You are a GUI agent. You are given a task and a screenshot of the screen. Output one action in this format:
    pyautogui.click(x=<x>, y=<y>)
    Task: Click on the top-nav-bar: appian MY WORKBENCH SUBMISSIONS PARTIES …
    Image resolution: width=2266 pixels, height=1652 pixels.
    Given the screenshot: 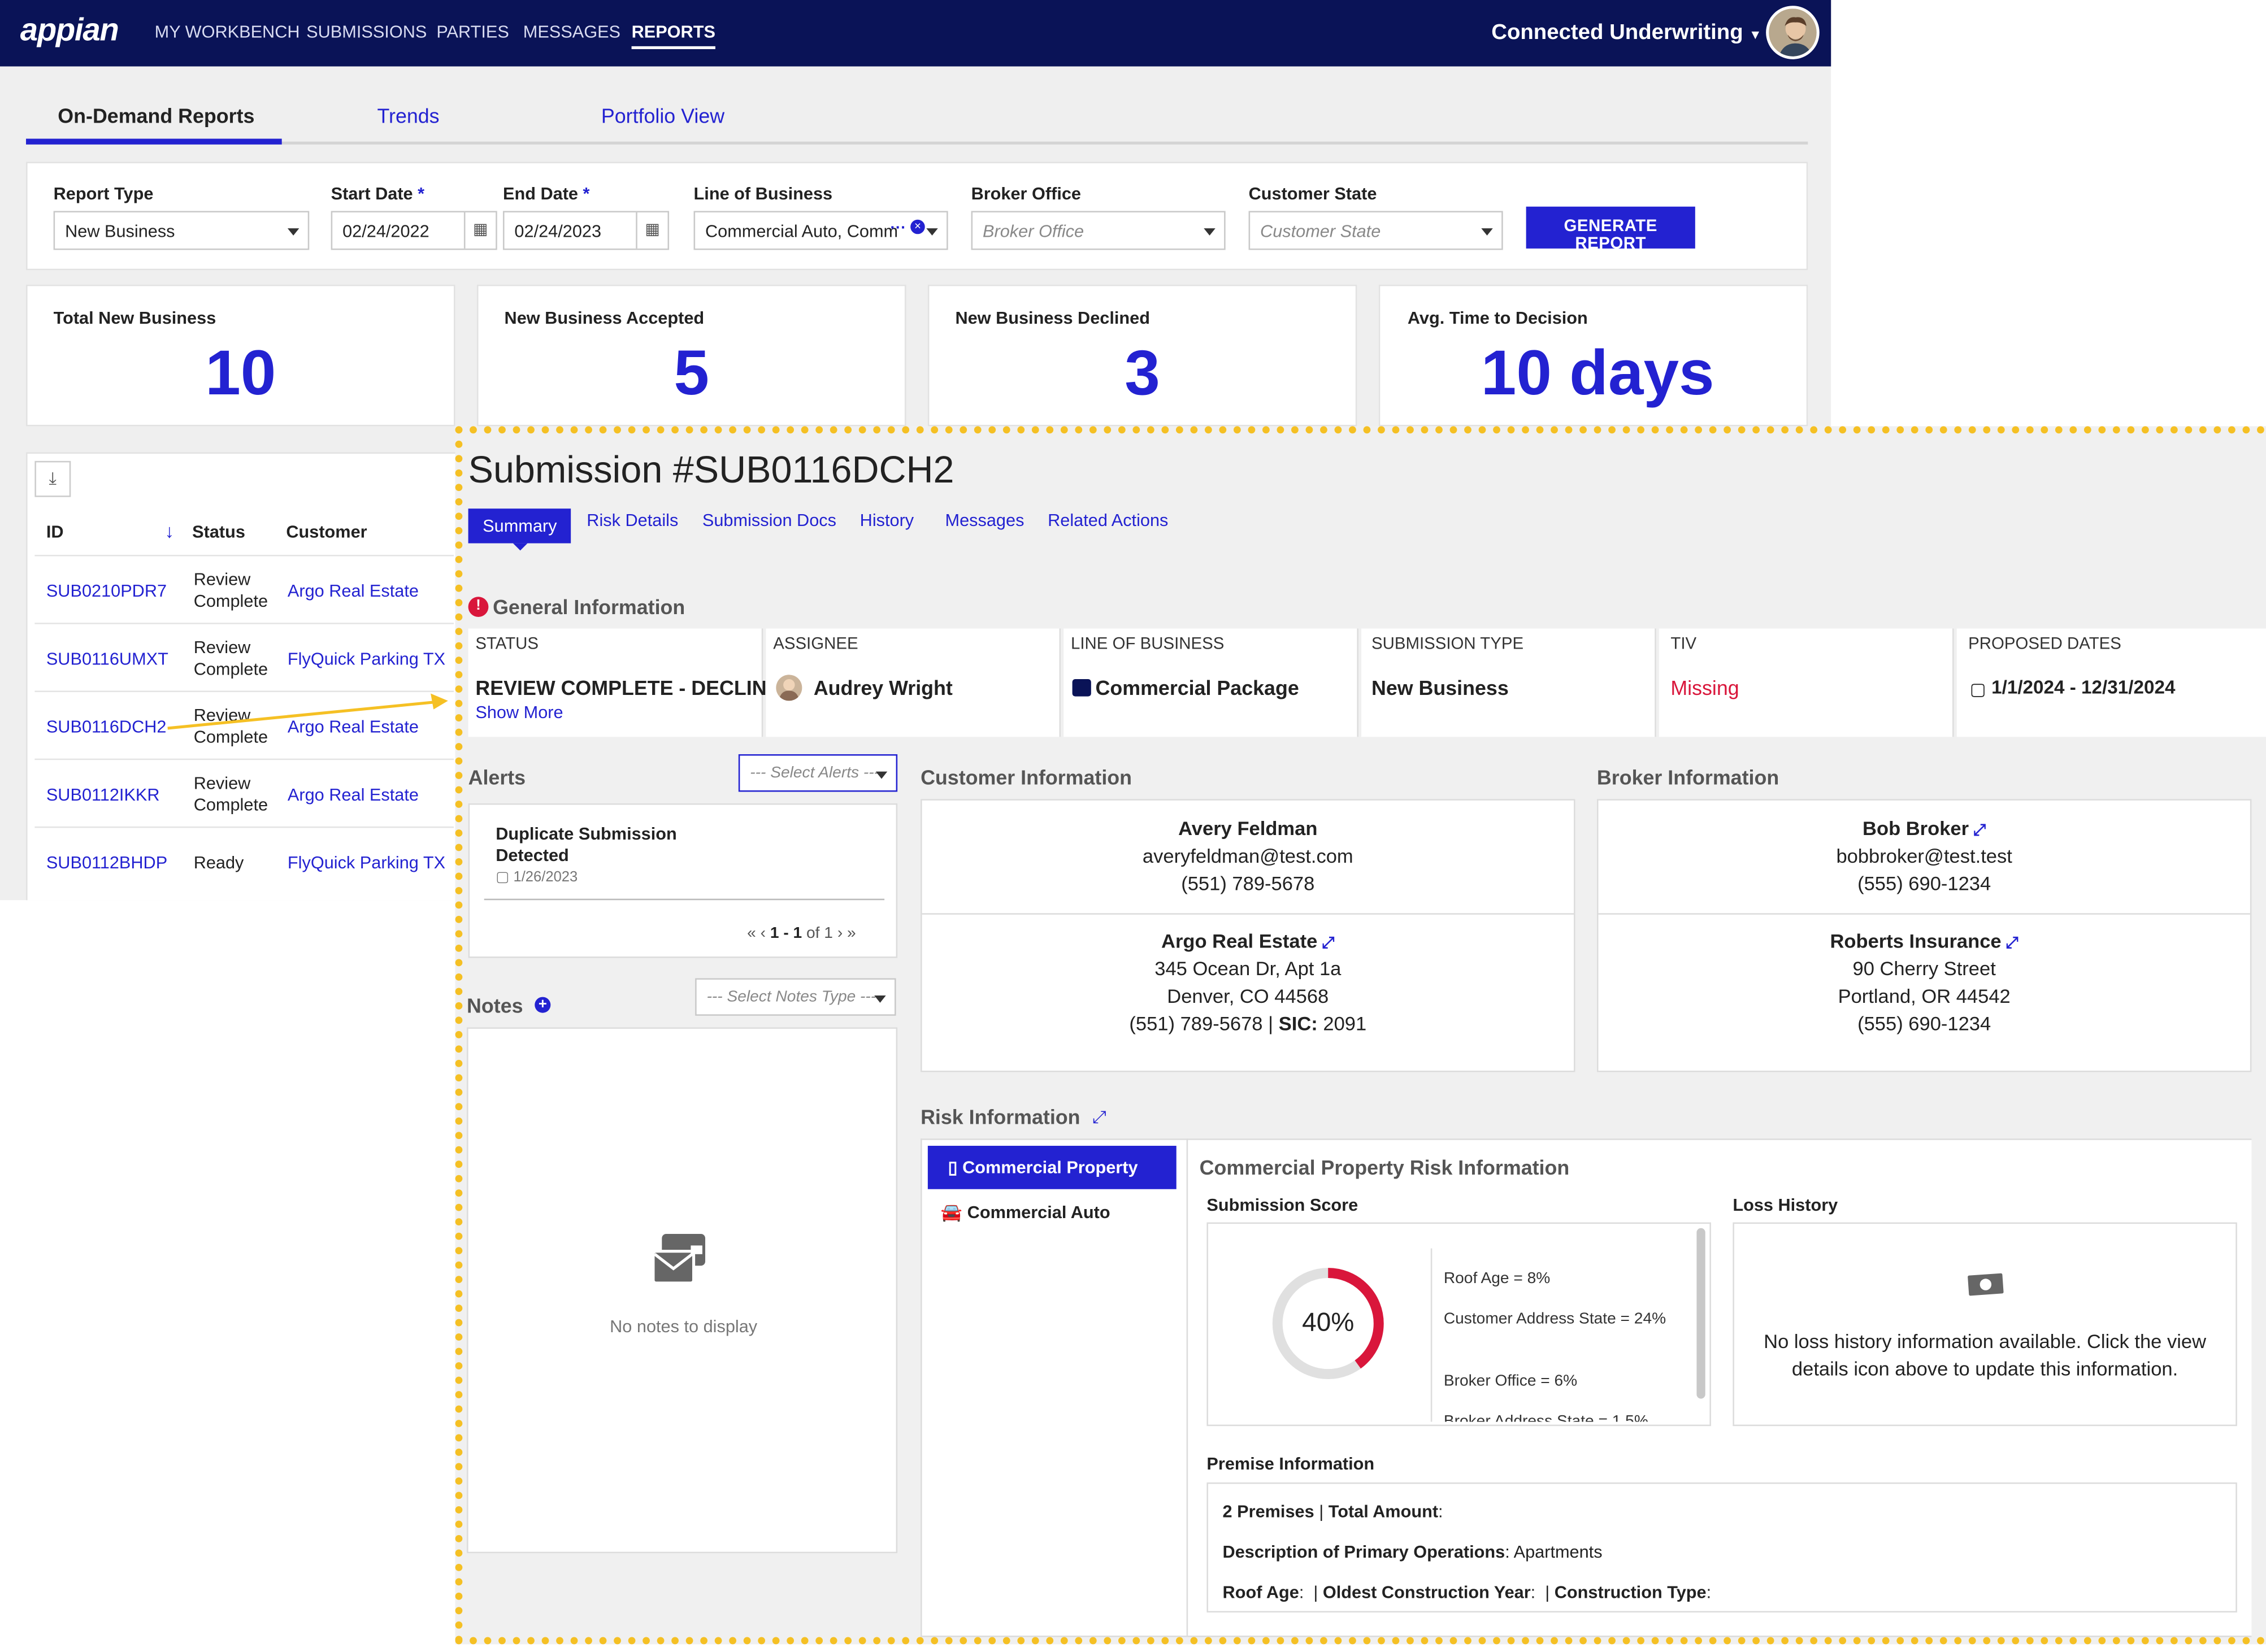 What is the action you would take?
    pyautogui.click(x=915, y=33)
    